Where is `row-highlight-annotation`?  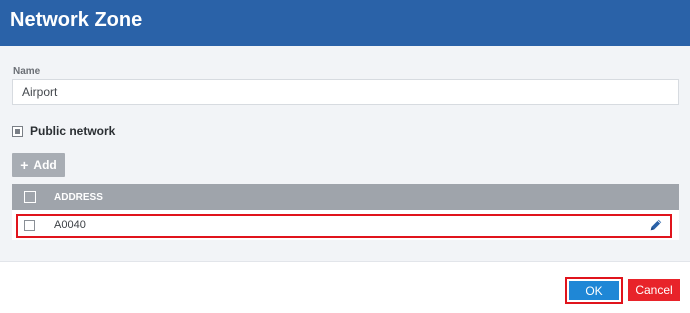
row-highlight-annotation is located at coordinates (344, 226).